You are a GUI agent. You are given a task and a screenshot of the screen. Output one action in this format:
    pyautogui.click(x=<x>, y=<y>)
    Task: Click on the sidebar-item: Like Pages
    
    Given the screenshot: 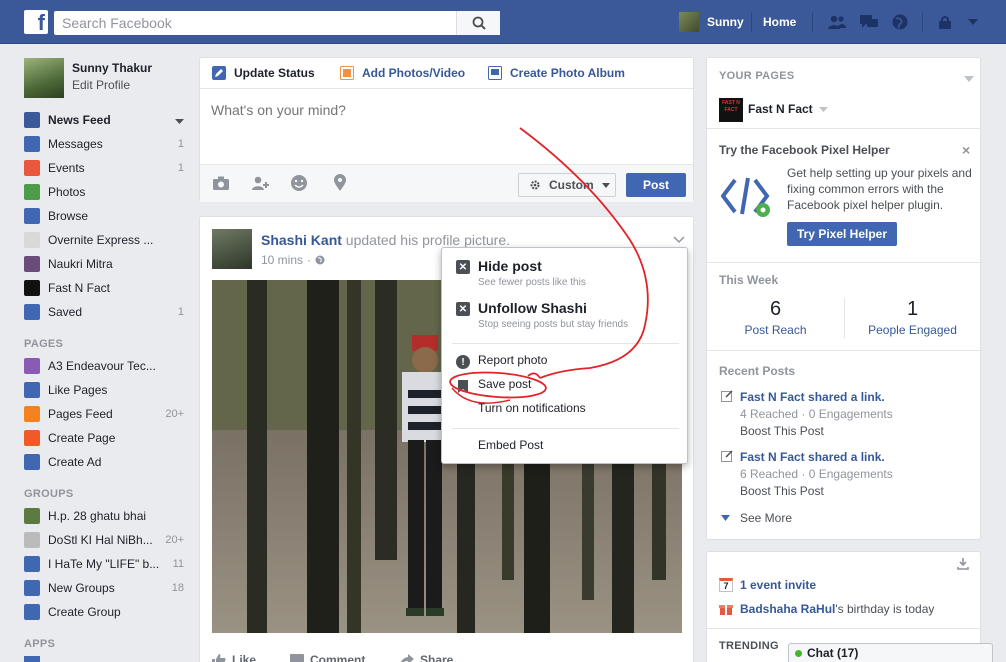 What is the action you would take?
    pyautogui.click(x=104, y=390)
    